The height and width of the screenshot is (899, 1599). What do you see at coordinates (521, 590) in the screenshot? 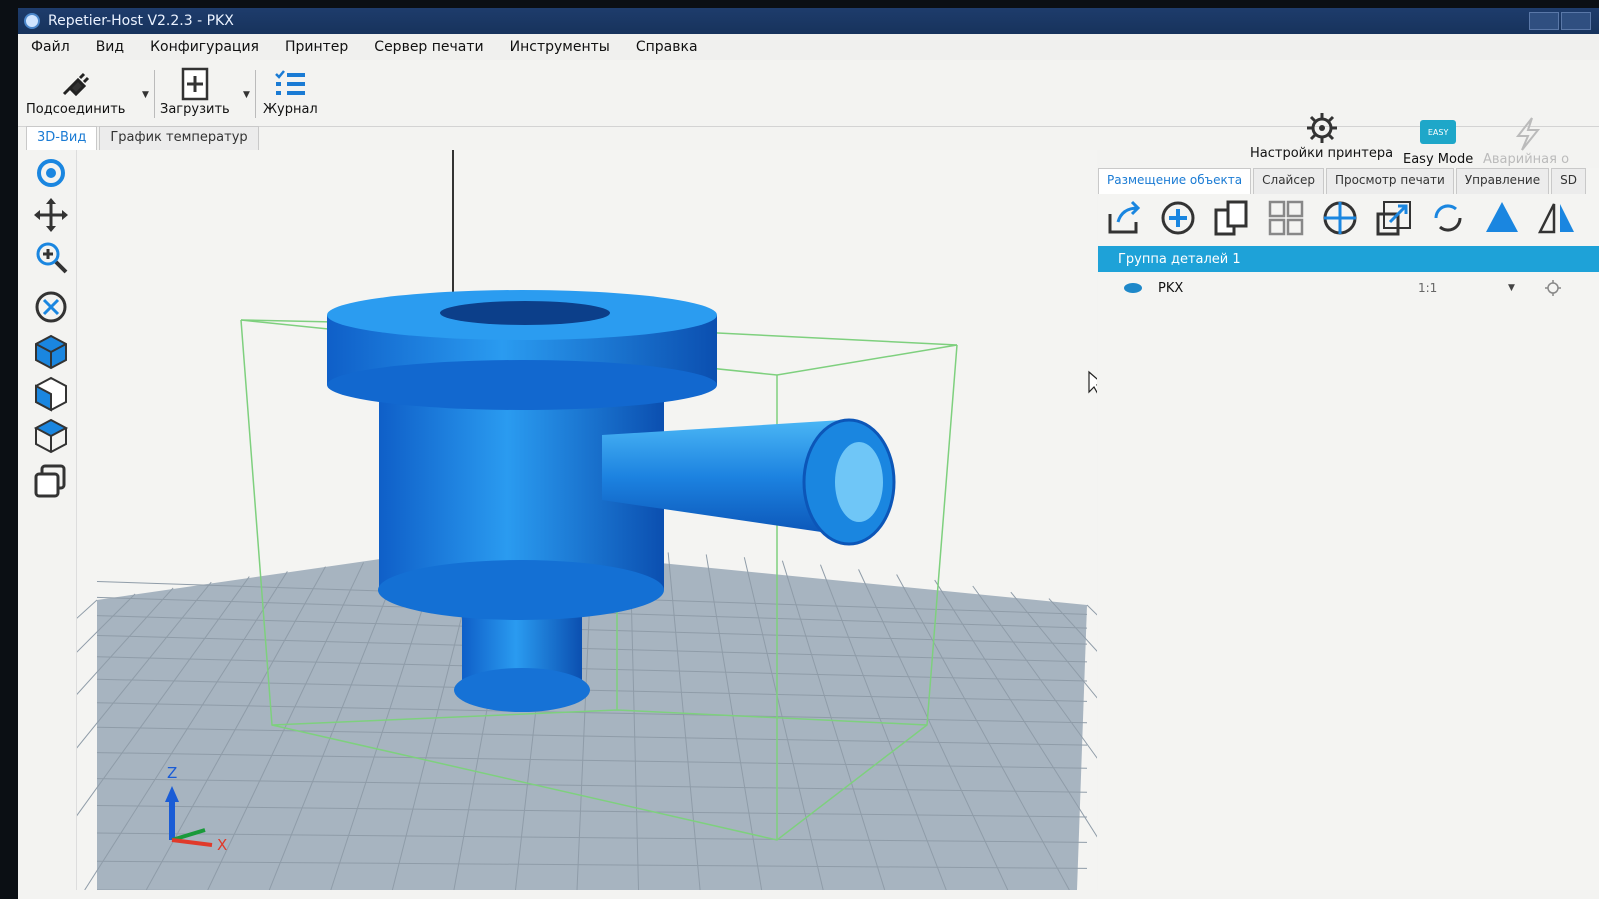
I see `model-body-bottom` at bounding box center [521, 590].